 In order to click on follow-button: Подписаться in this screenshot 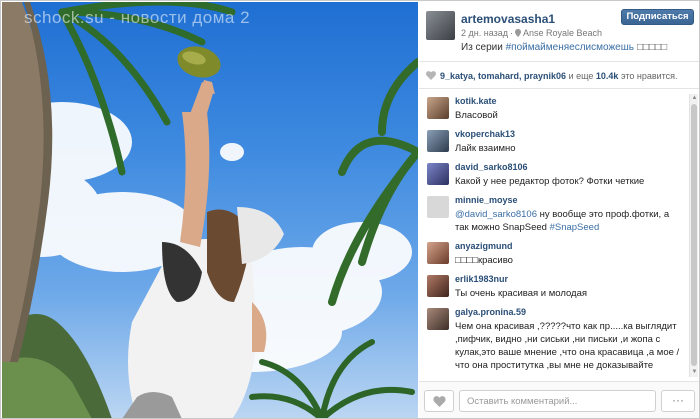, I will do `click(657, 17)`.